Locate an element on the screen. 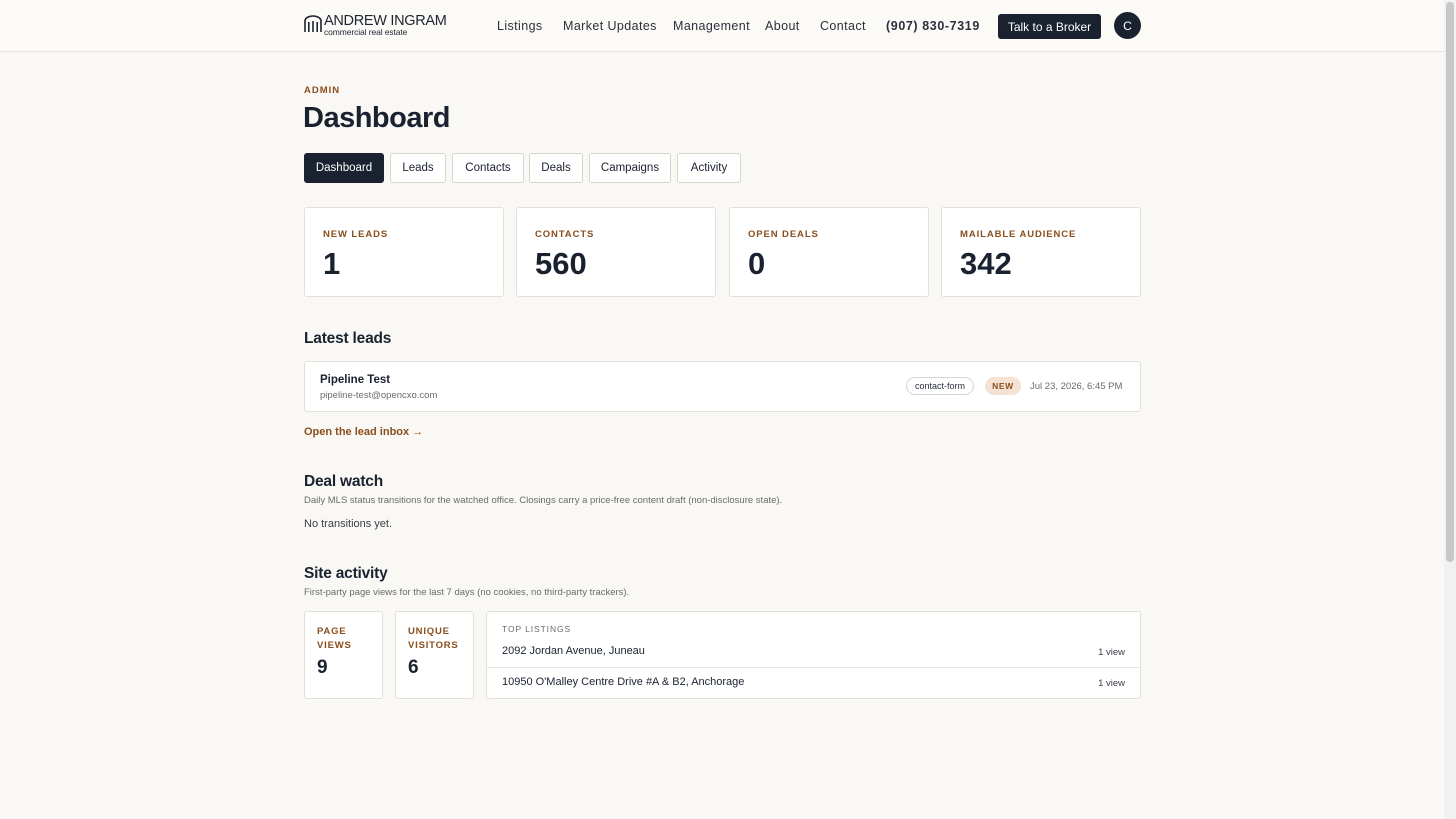 The width and height of the screenshot is (1456, 819). top-listing-row: 2092 Jordan Avenue, Juneau 1 view is located at coordinates (813, 652).